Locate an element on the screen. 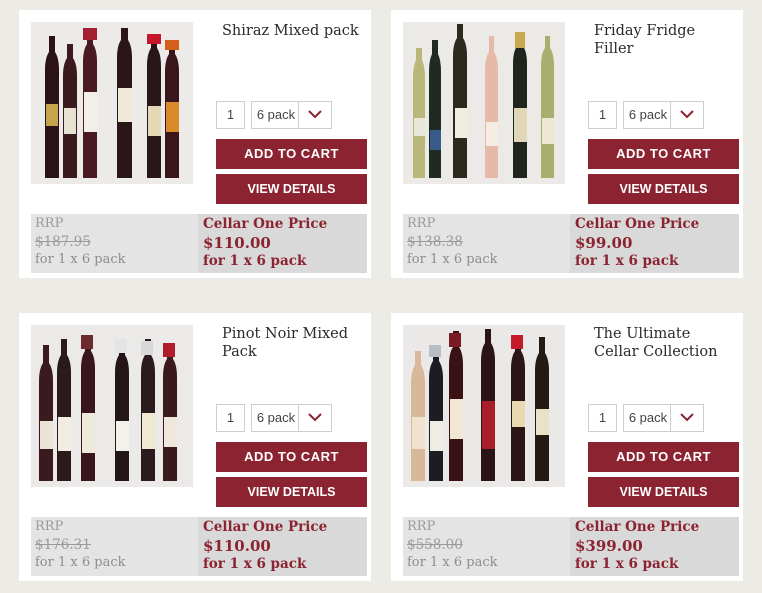 This screenshot has width=762, height=593. rrp-box: RRP $187.95 for 1 x 6 pack is located at coordinates (114, 243).